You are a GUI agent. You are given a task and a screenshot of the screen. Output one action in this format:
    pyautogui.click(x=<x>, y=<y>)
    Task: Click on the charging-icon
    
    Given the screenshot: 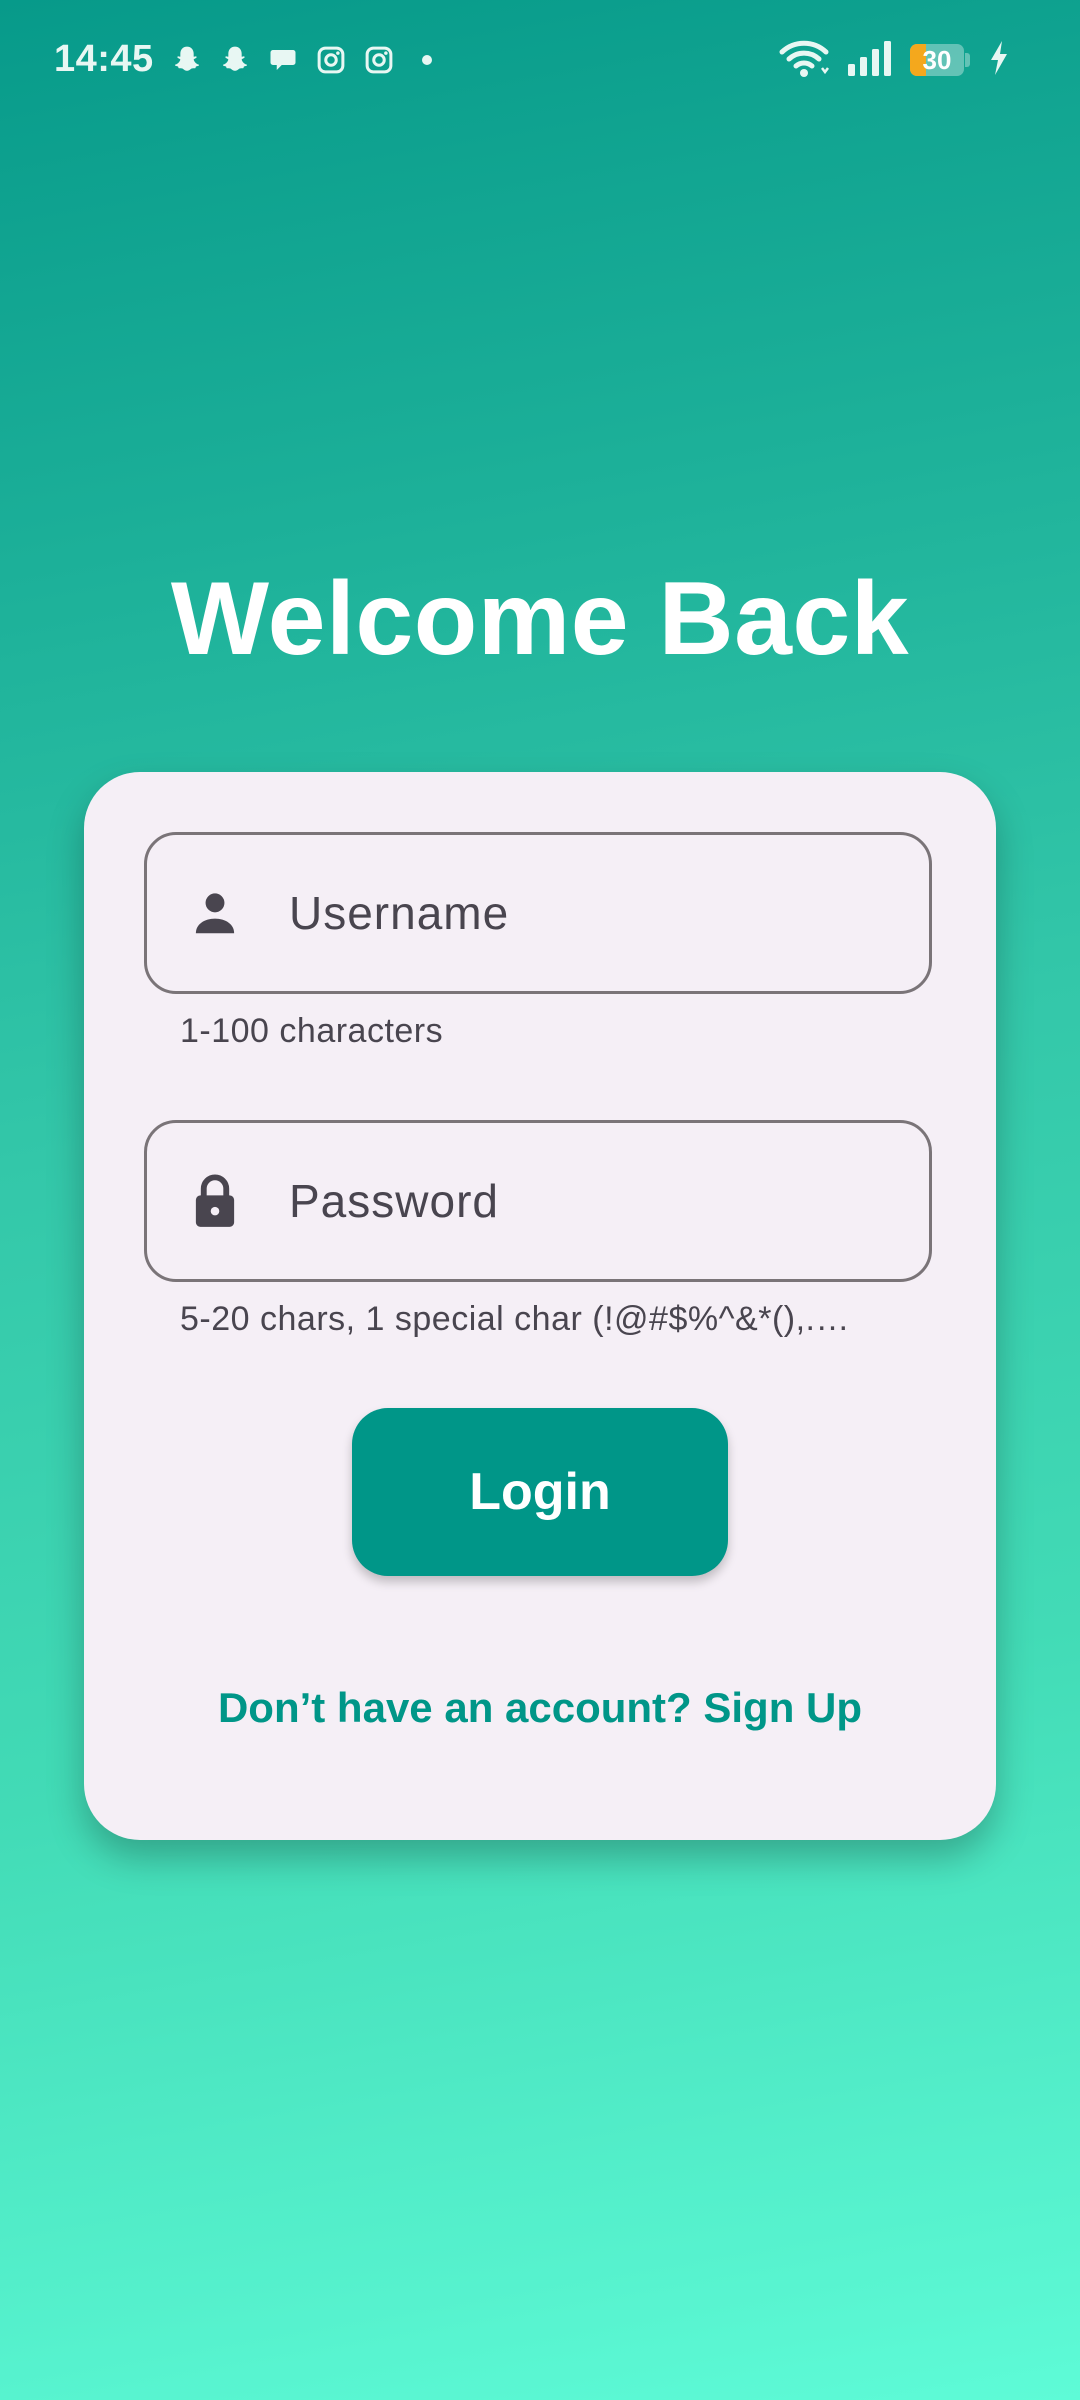 What is the action you would take?
    pyautogui.click(x=999, y=60)
    